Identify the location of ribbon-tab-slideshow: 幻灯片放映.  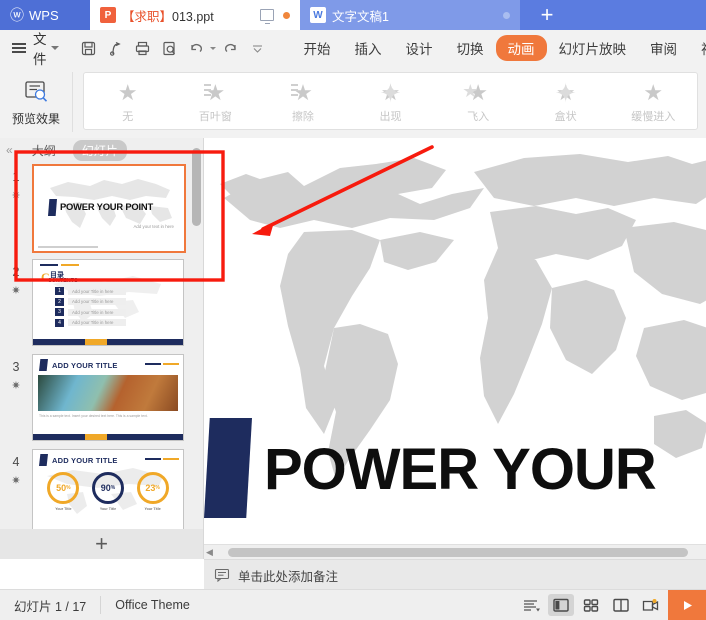
(593, 48).